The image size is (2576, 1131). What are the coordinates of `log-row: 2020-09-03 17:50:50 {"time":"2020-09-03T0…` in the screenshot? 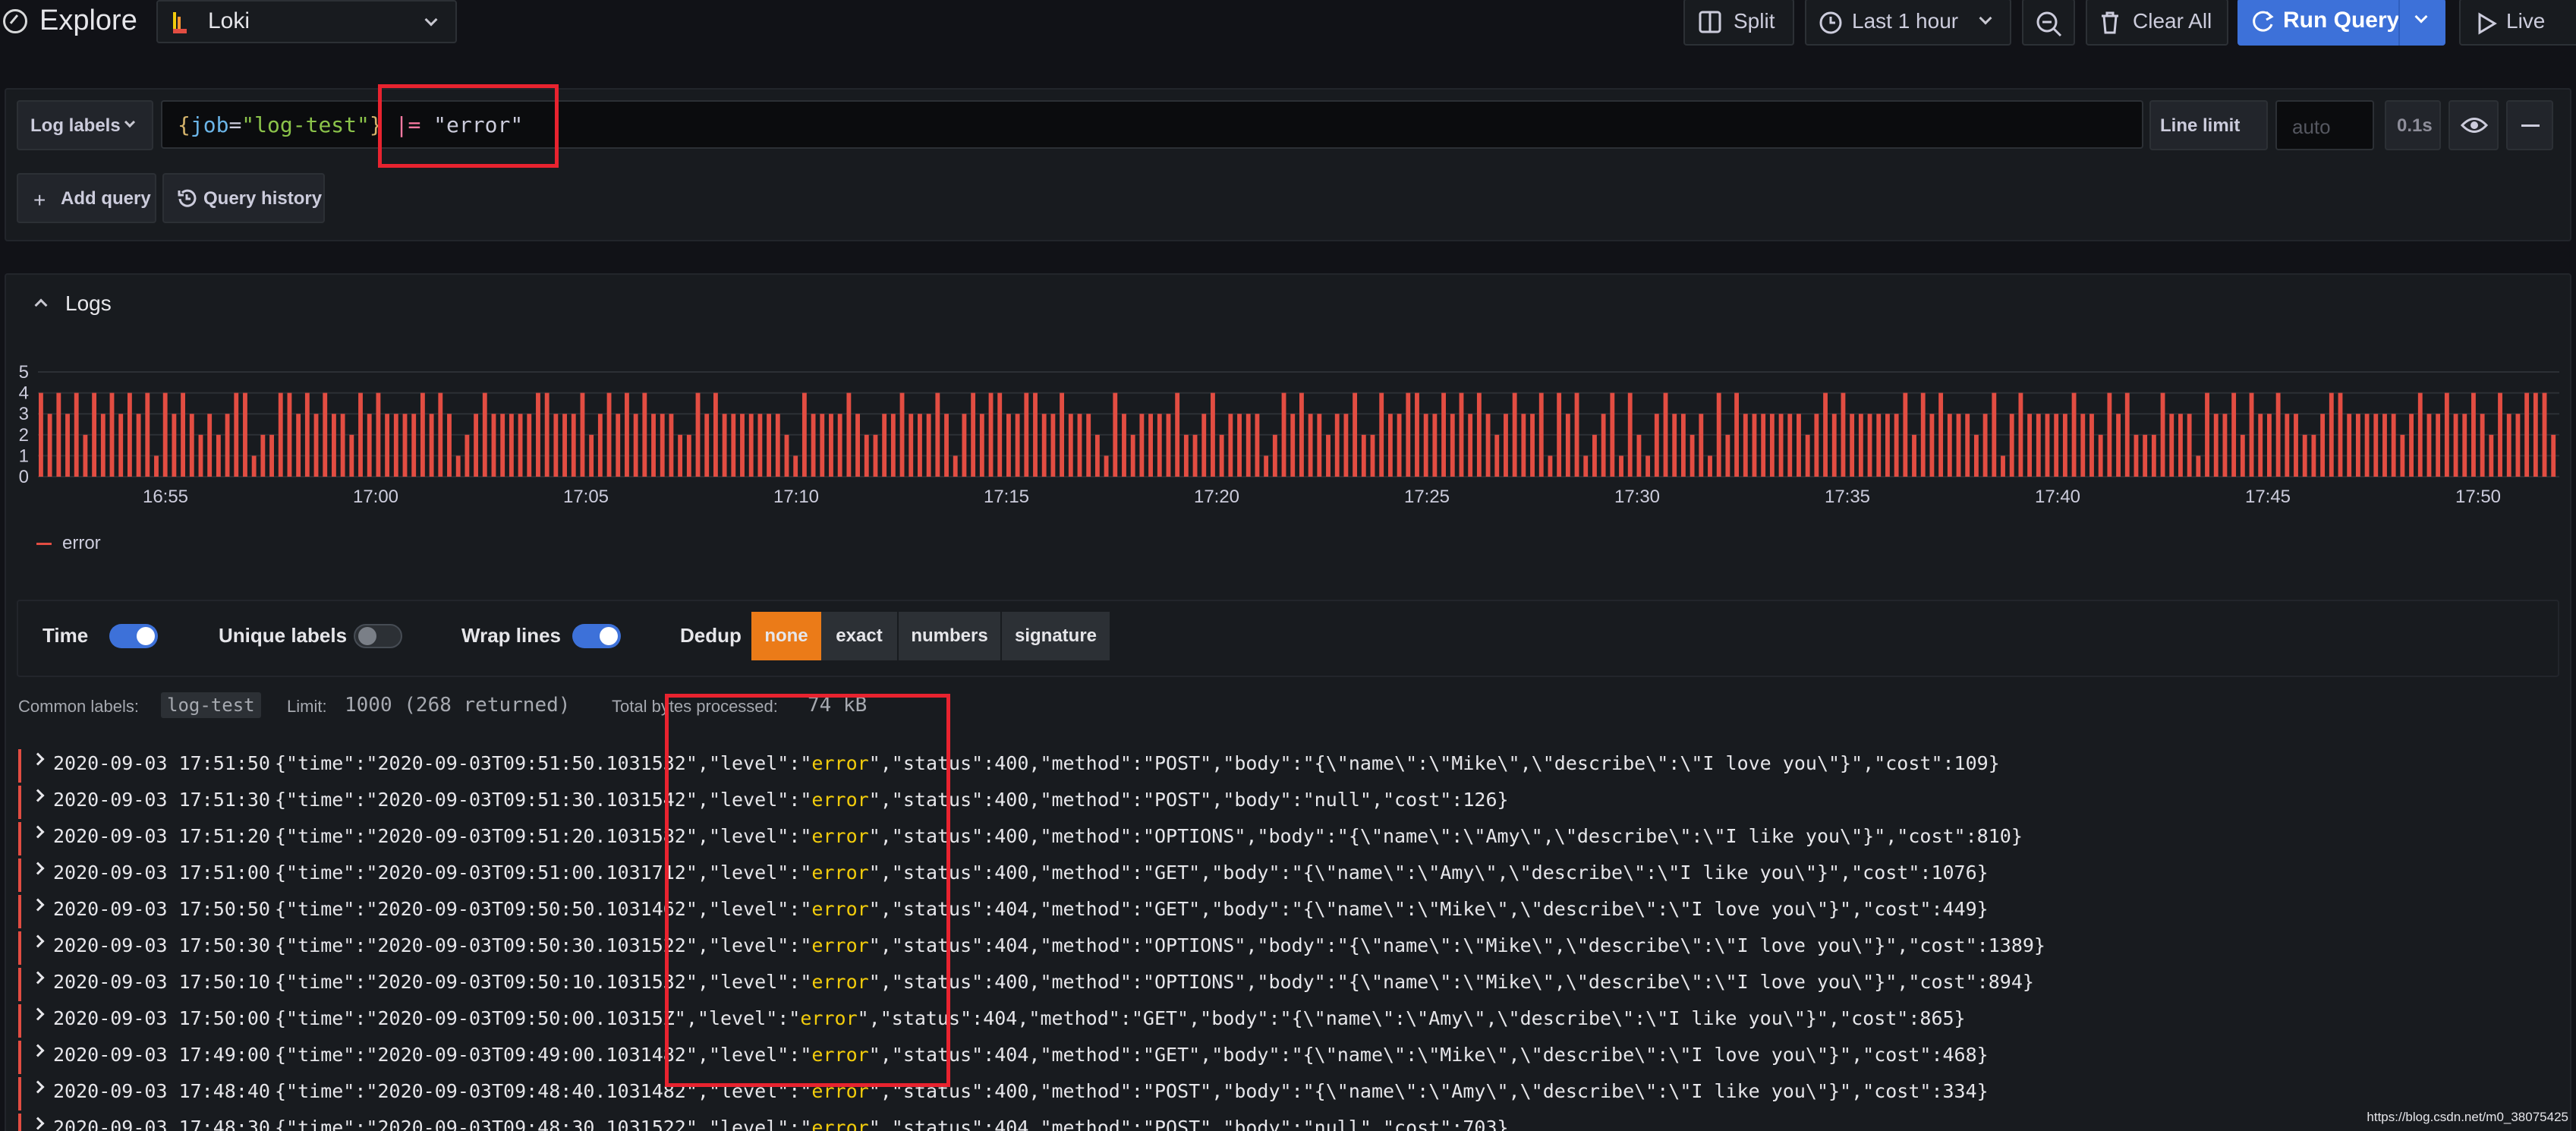 It's located at (1292, 911).